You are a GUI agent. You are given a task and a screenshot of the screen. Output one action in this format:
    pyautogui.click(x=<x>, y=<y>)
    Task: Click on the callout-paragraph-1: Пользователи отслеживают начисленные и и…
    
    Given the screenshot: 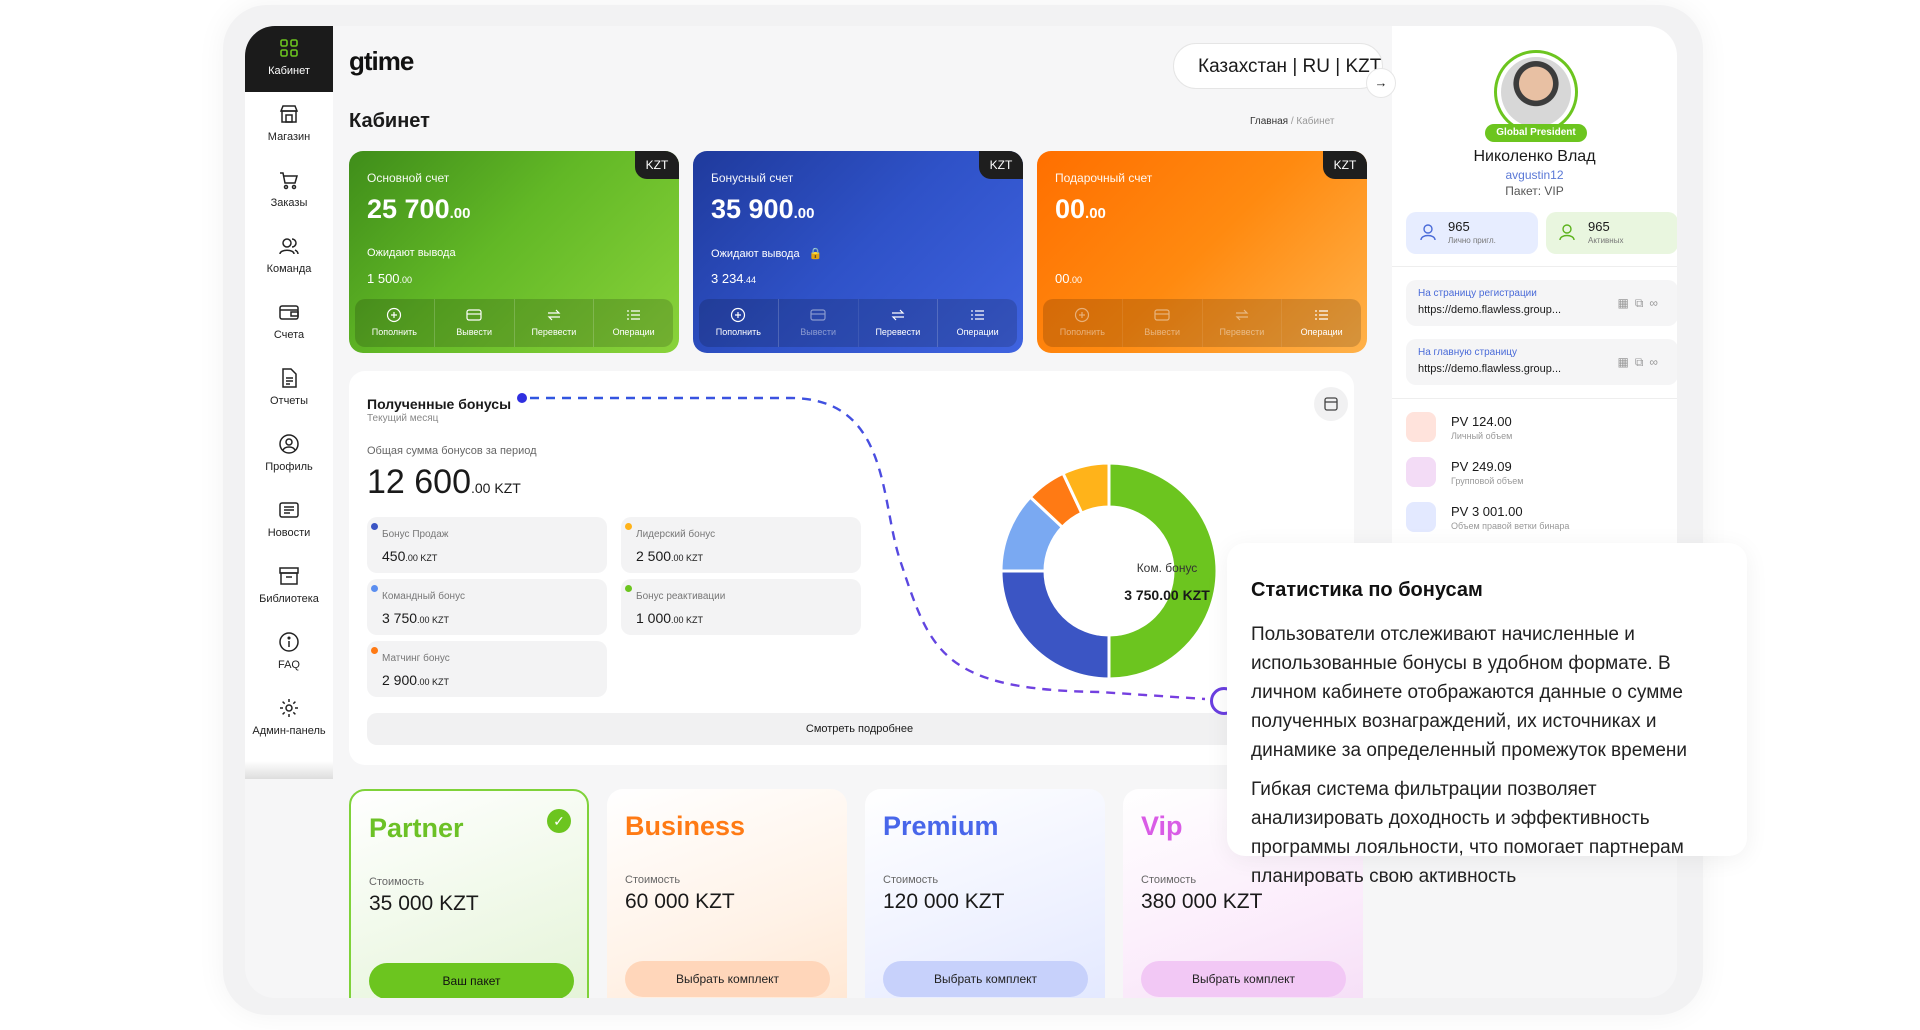 What is the action you would take?
    pyautogui.click(x=1469, y=692)
    